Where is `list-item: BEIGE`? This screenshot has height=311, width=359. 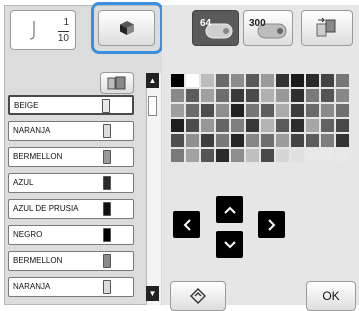
list-item: BEIGE is located at coordinates (71, 105).